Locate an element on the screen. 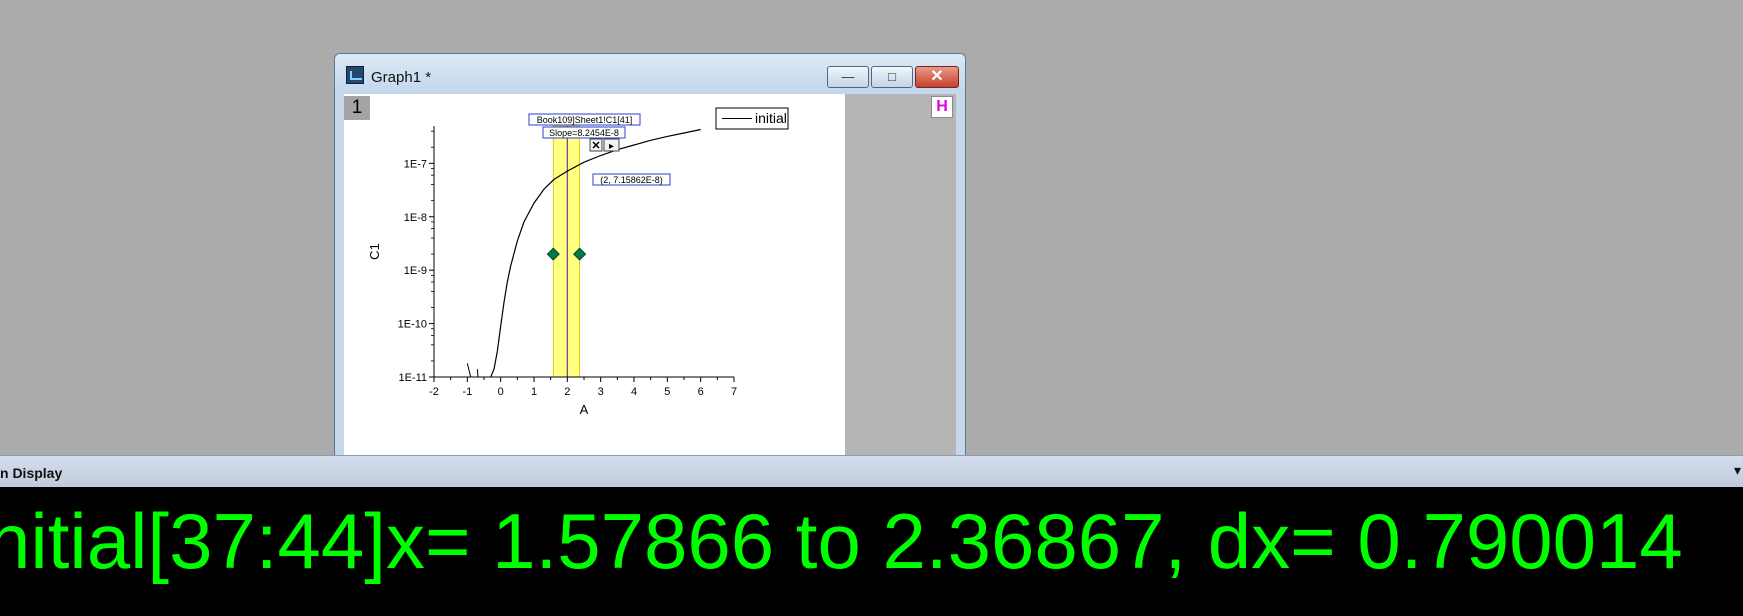  y-tick-label: 1E-7 is located at coordinates (415, 164).